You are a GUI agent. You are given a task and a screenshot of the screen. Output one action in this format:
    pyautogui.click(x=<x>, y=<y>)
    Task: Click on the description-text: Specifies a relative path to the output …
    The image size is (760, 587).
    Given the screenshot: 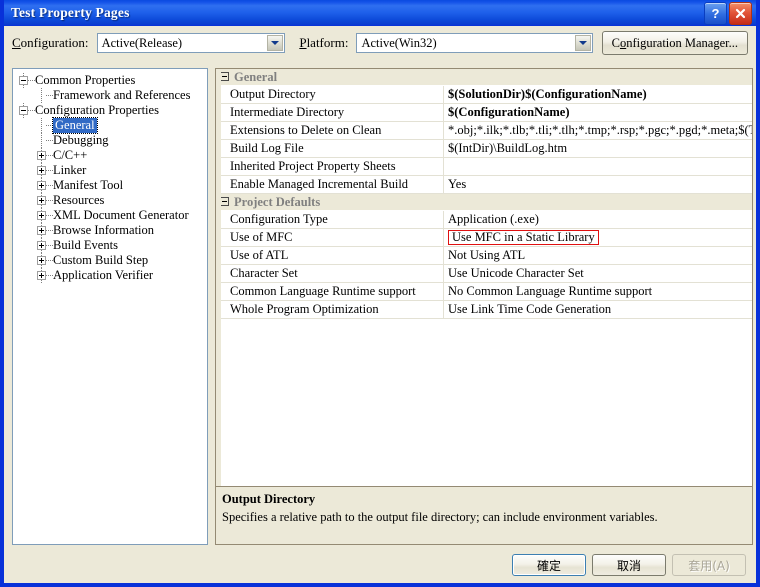 What is the action you would take?
    pyautogui.click(x=440, y=517)
    